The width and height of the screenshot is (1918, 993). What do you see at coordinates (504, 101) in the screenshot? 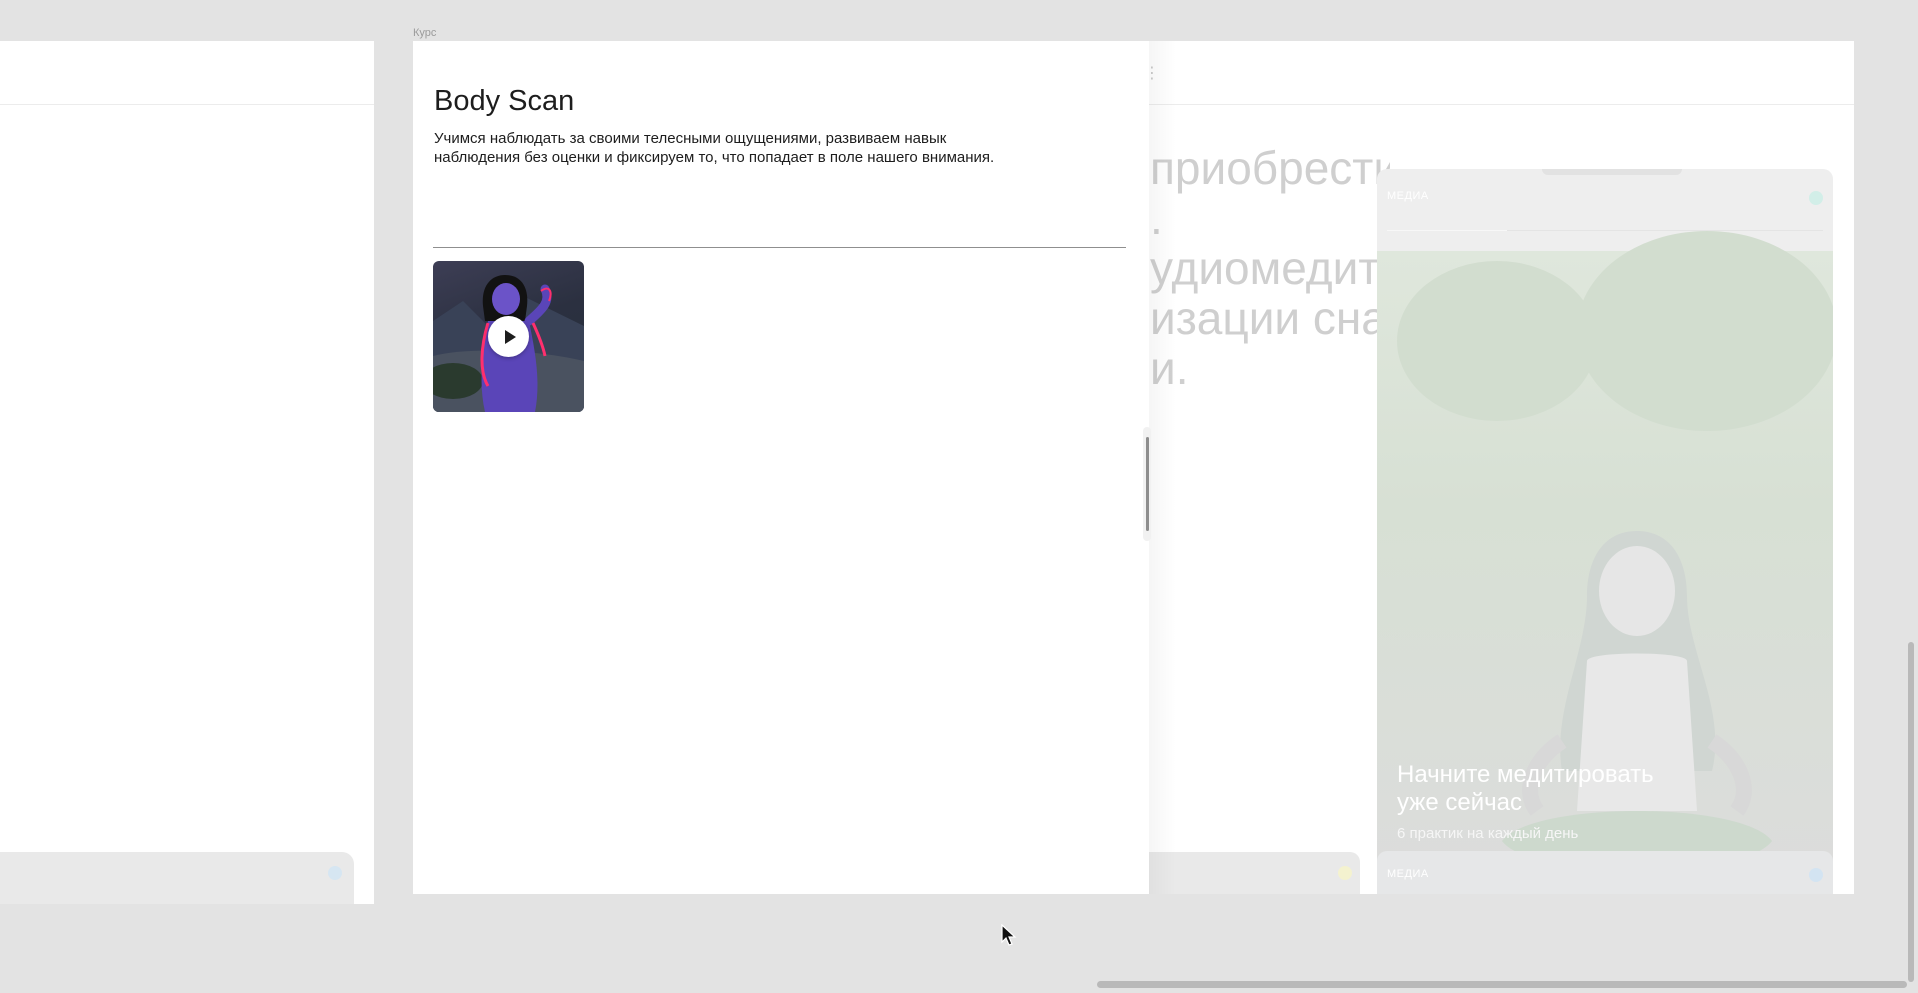
I see `course-title: Body Scan` at bounding box center [504, 101].